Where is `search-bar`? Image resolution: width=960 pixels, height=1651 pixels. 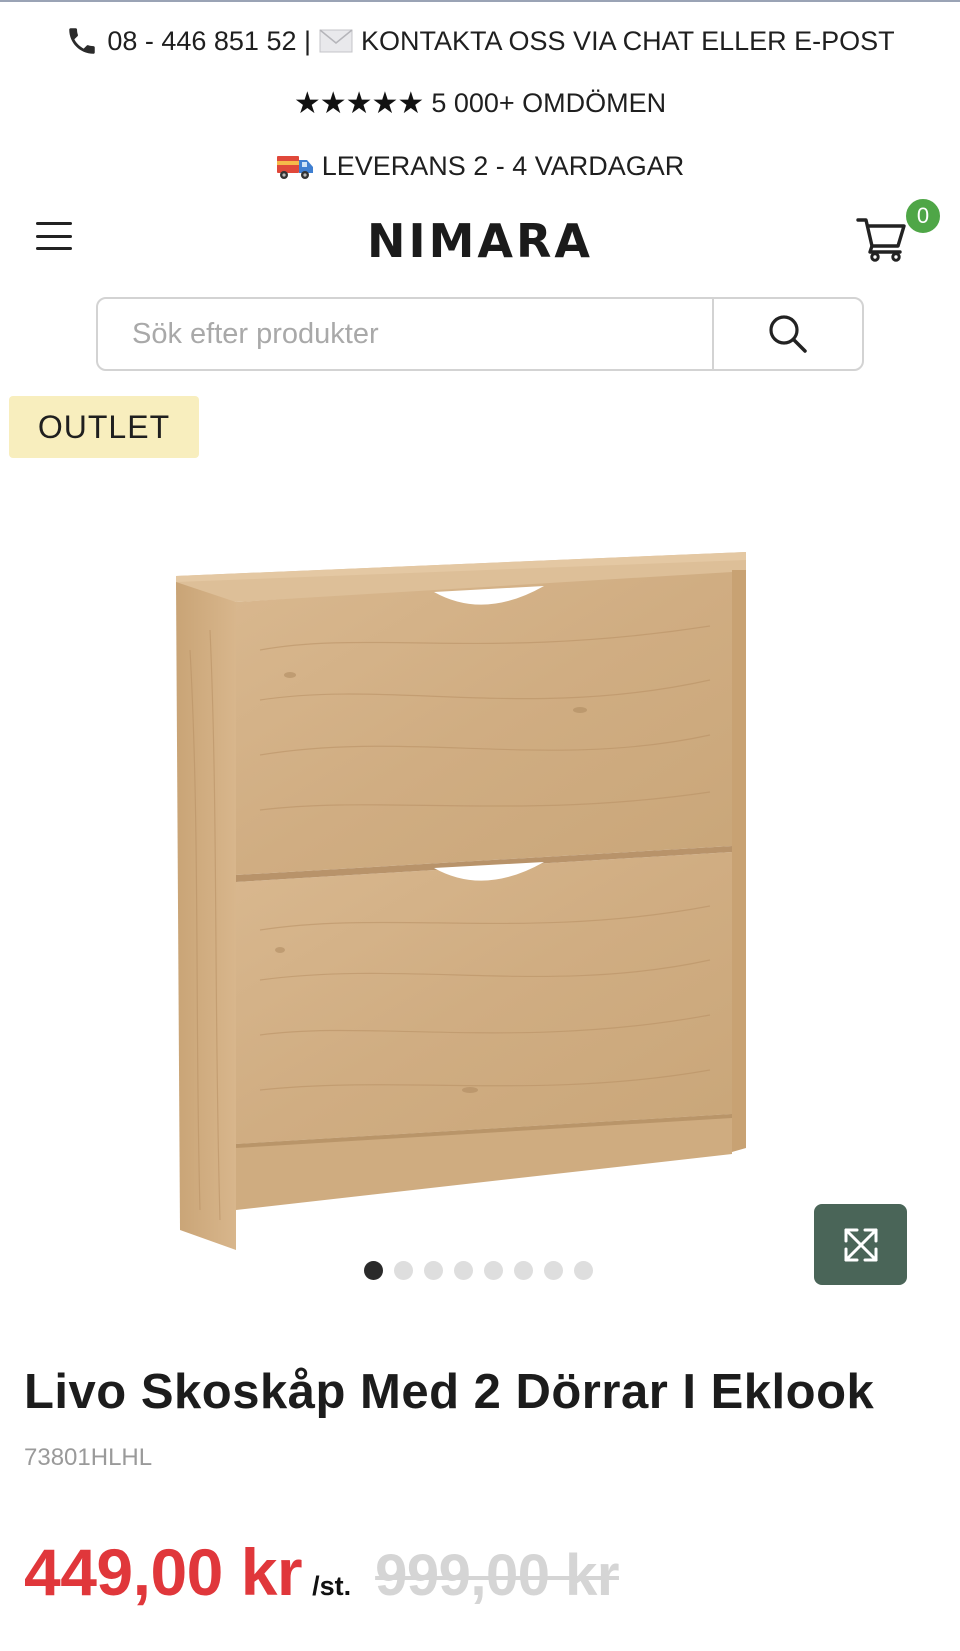
search-bar is located at coordinates (480, 334).